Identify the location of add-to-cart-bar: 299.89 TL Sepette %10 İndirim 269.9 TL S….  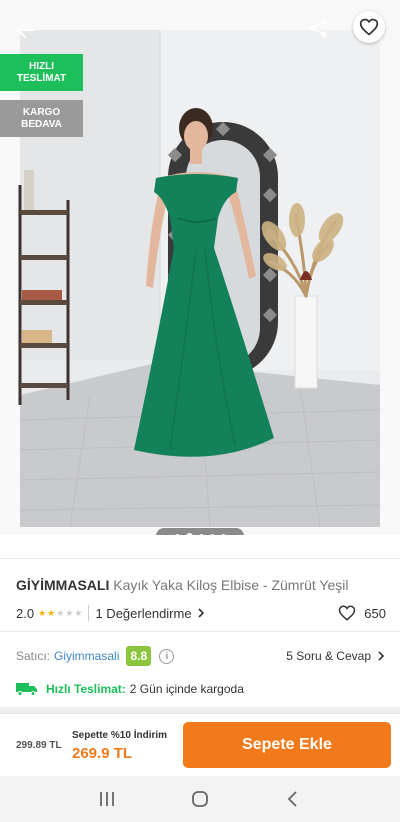
(200, 744).